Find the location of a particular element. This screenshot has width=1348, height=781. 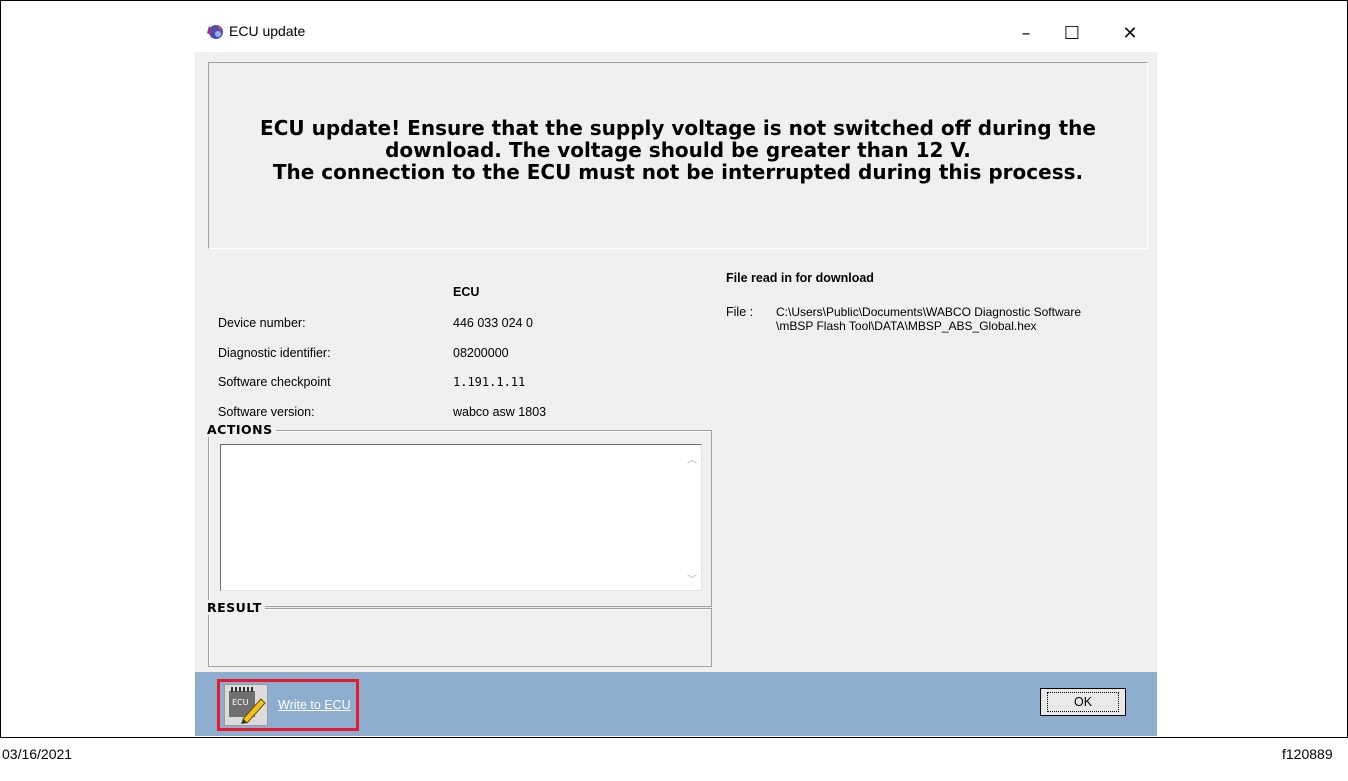

software-checkpoint-label: Software checkpoint is located at coordinates (274, 382).